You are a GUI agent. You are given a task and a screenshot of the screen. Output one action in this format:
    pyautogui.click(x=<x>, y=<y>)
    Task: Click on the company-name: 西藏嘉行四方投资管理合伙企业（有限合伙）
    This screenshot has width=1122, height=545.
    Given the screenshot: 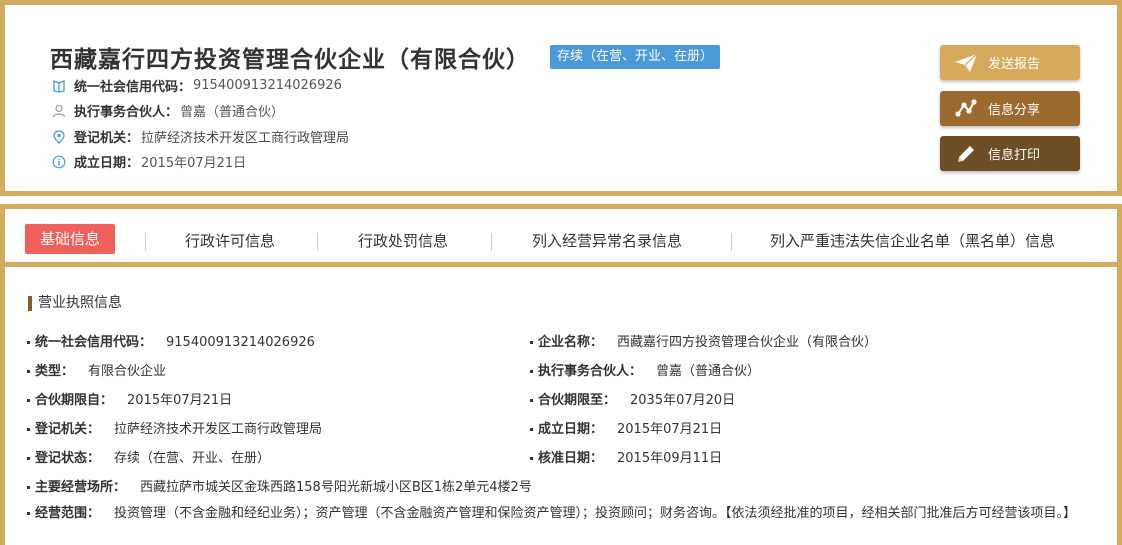 What is the action you would take?
    pyautogui.click(x=290, y=60)
    